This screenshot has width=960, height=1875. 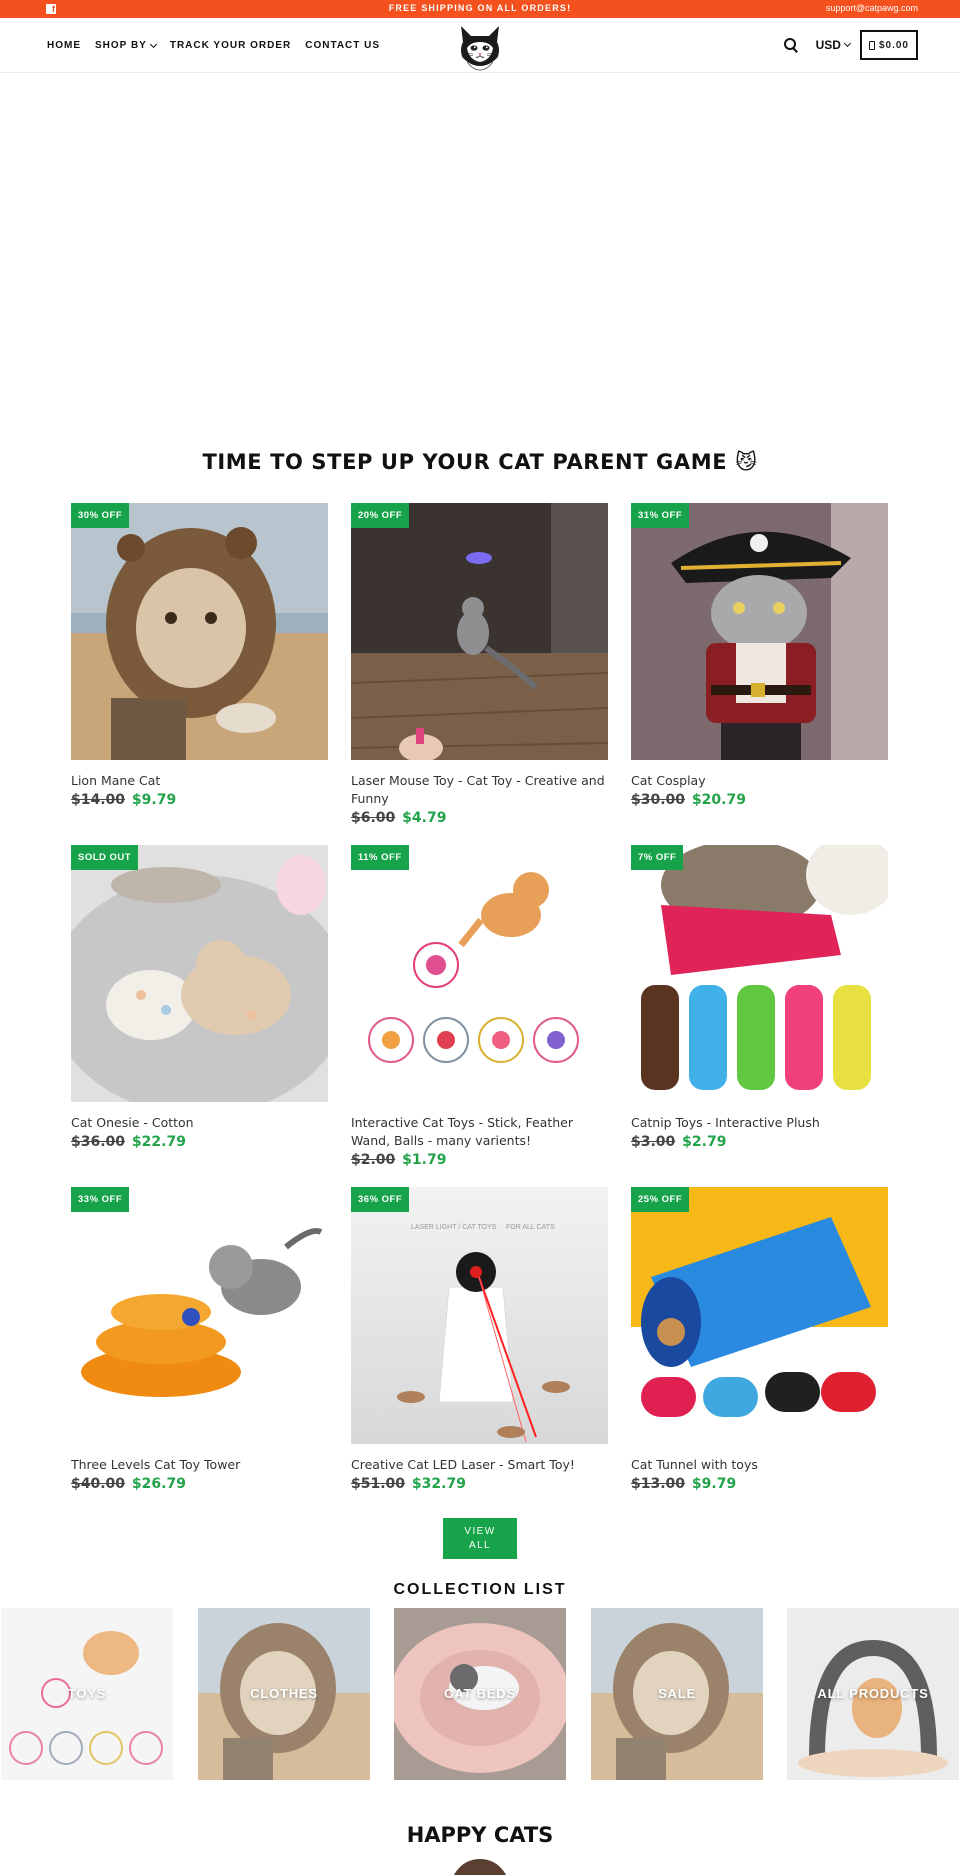 What do you see at coordinates (380, 1199) in the screenshot?
I see `discount-badge: 36% OFF` at bounding box center [380, 1199].